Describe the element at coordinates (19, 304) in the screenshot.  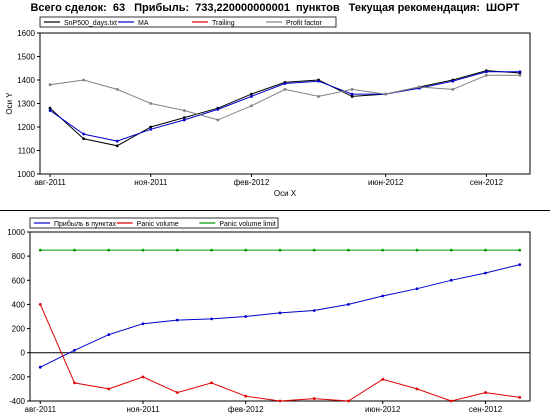
I see `y-tick-label: 400` at that location.